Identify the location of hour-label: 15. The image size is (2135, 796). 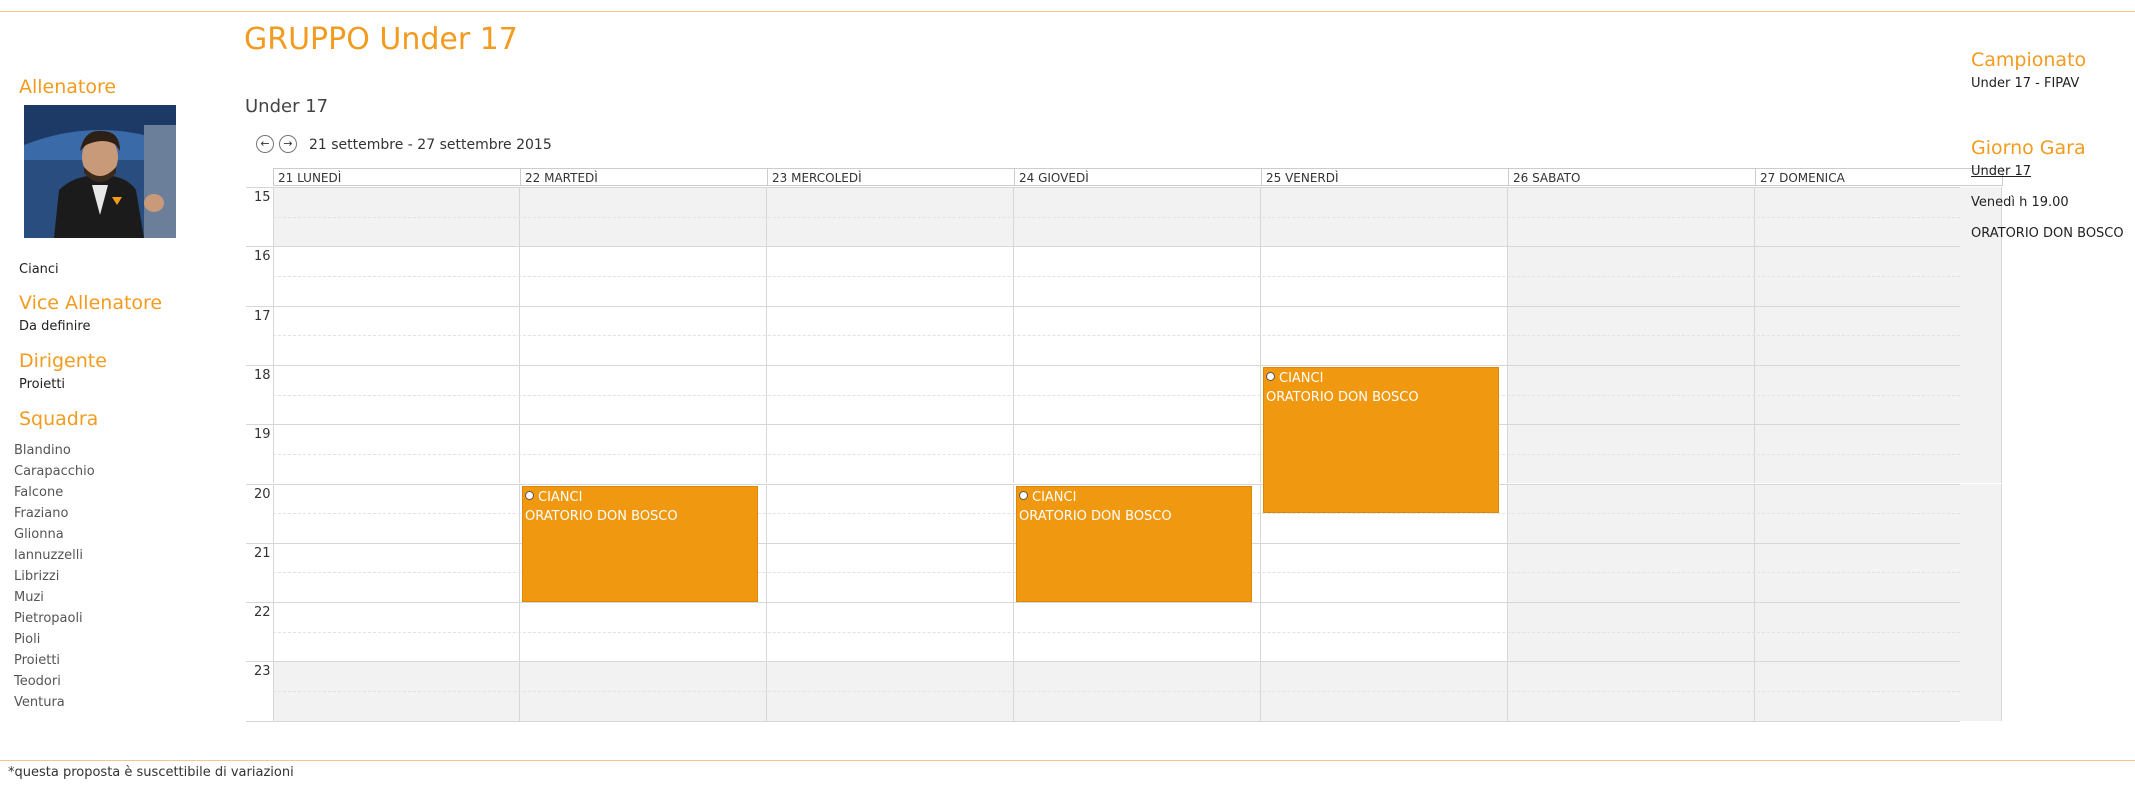
(262, 197).